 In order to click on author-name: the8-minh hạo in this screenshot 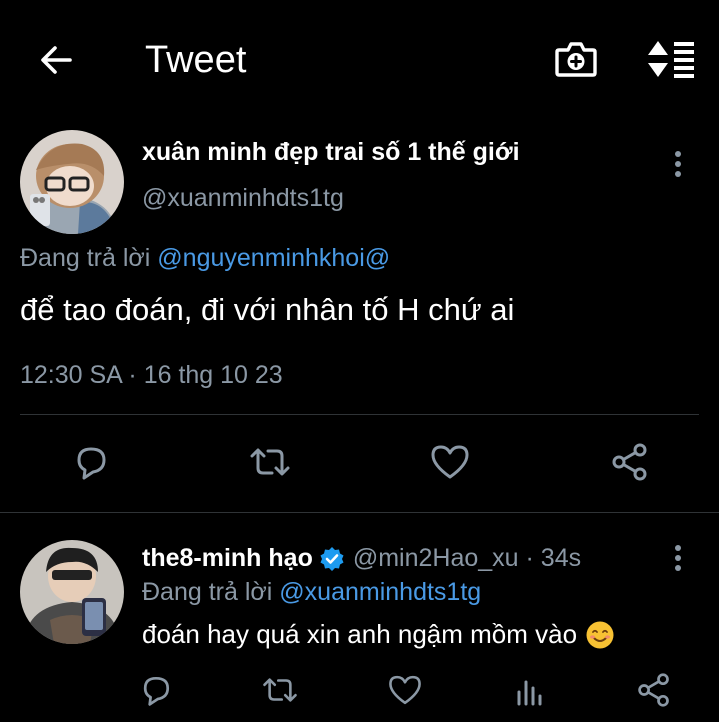, I will do `click(227, 558)`.